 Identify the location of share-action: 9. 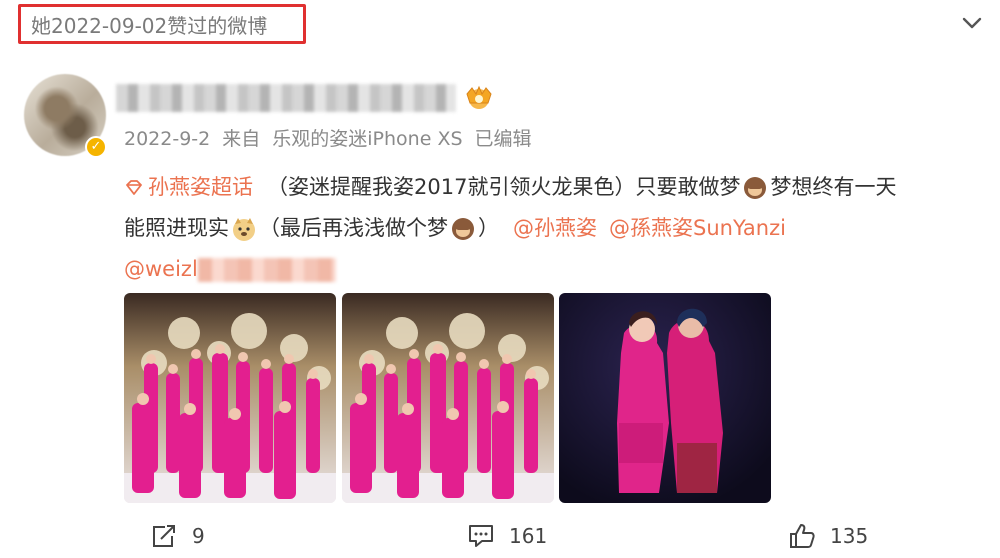
(177, 536).